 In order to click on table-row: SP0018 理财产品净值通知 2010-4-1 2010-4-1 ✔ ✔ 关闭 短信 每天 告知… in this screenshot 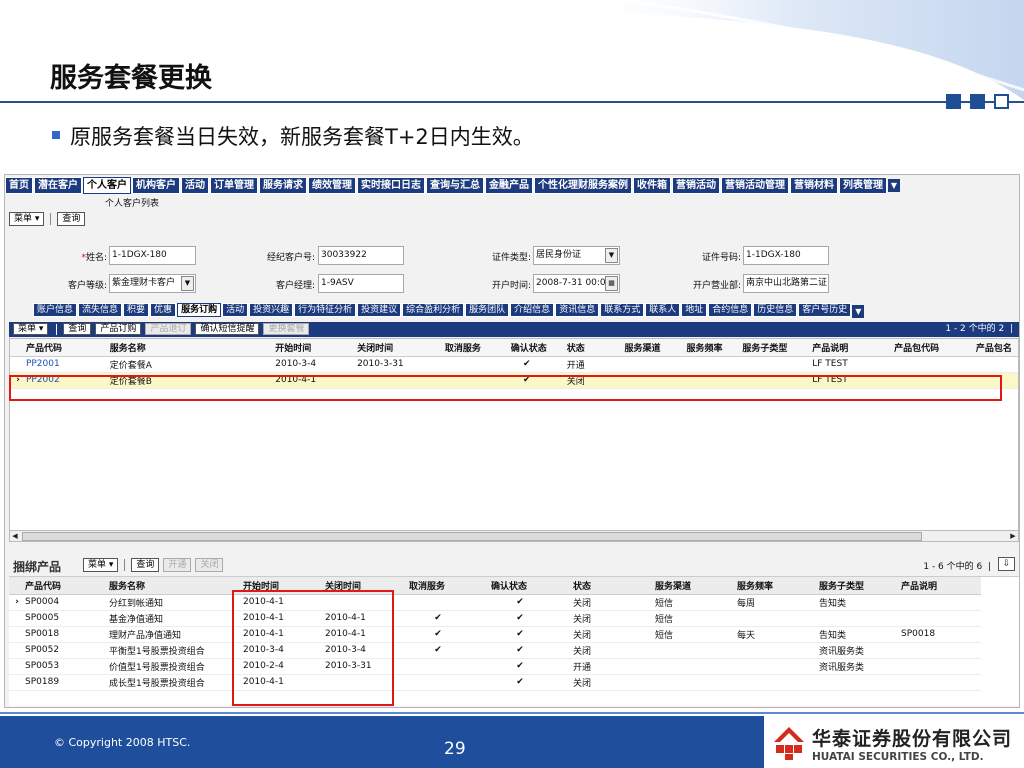, I will do `click(495, 634)`.